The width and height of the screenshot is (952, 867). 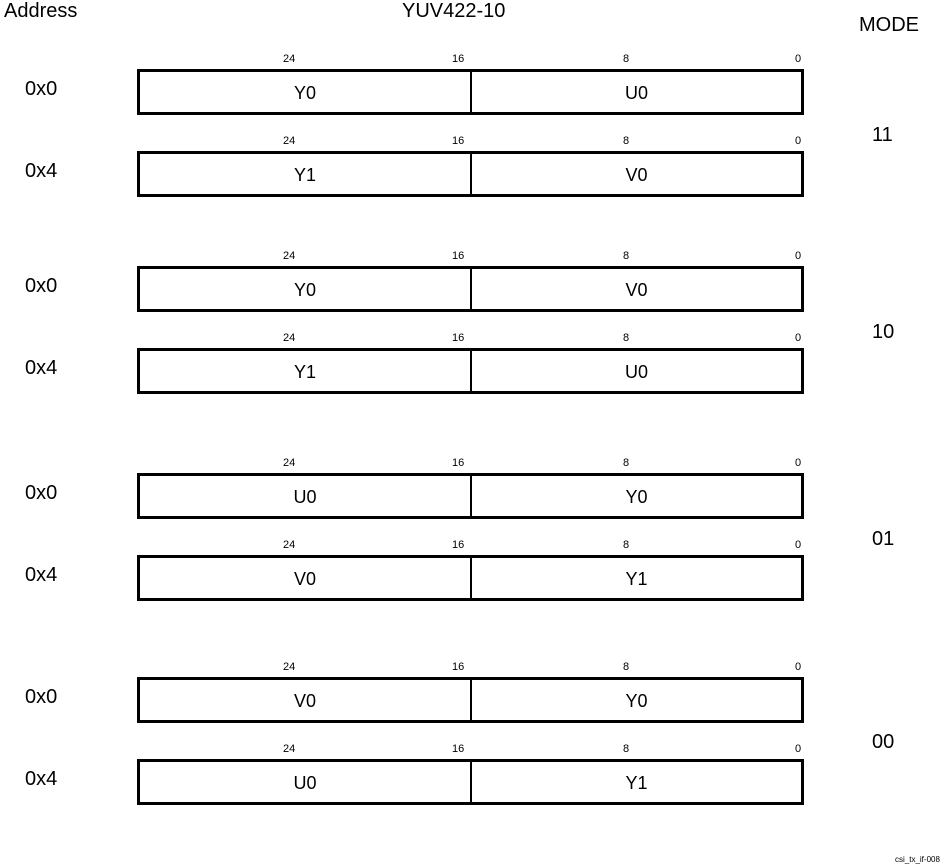 What do you see at coordinates (883, 332) in the screenshot?
I see `mode-value: 10` at bounding box center [883, 332].